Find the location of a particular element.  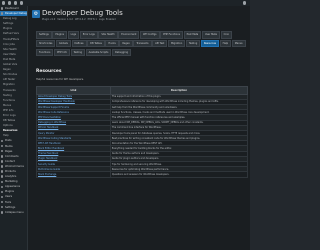

tab: Transients is located at coordinates (142, 43).